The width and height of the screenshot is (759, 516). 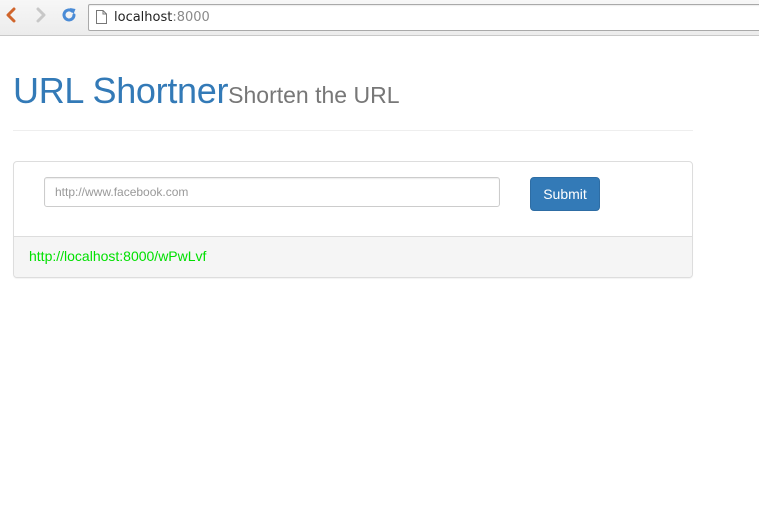 I want to click on address-bar: localhost:8000, so click(x=423, y=17).